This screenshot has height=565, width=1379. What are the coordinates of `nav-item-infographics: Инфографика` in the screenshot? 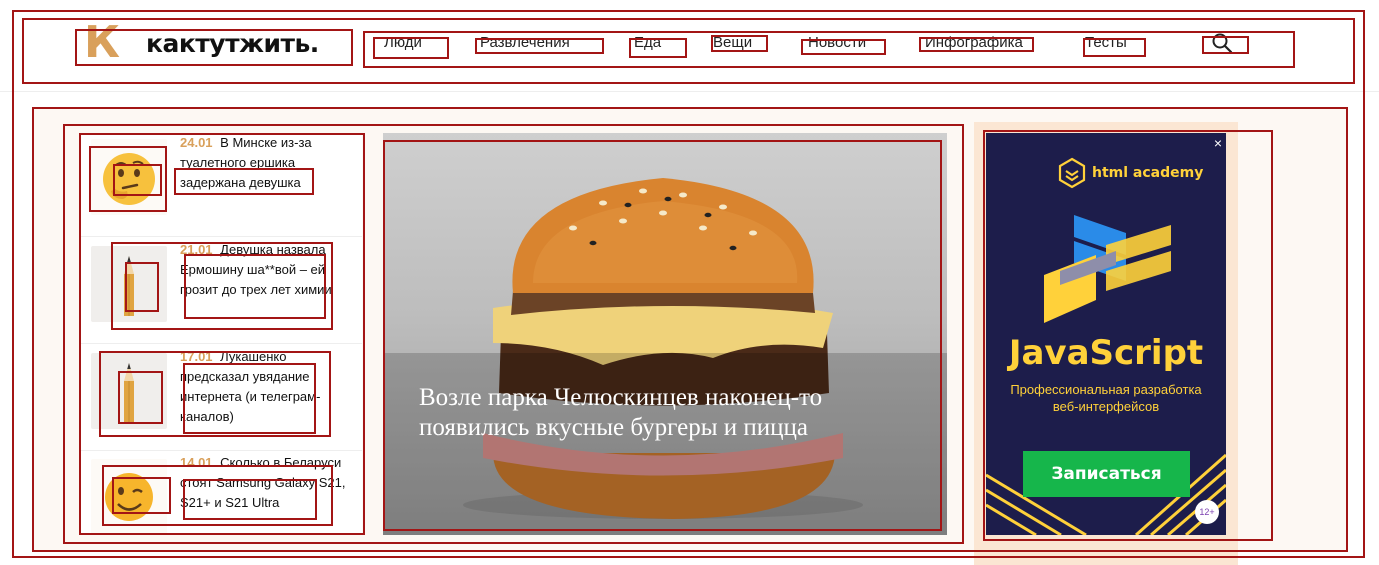 It's located at (974, 42).